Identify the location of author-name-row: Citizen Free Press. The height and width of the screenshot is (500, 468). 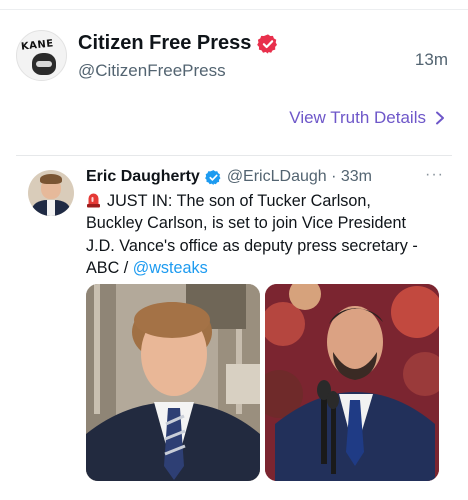
(178, 43).